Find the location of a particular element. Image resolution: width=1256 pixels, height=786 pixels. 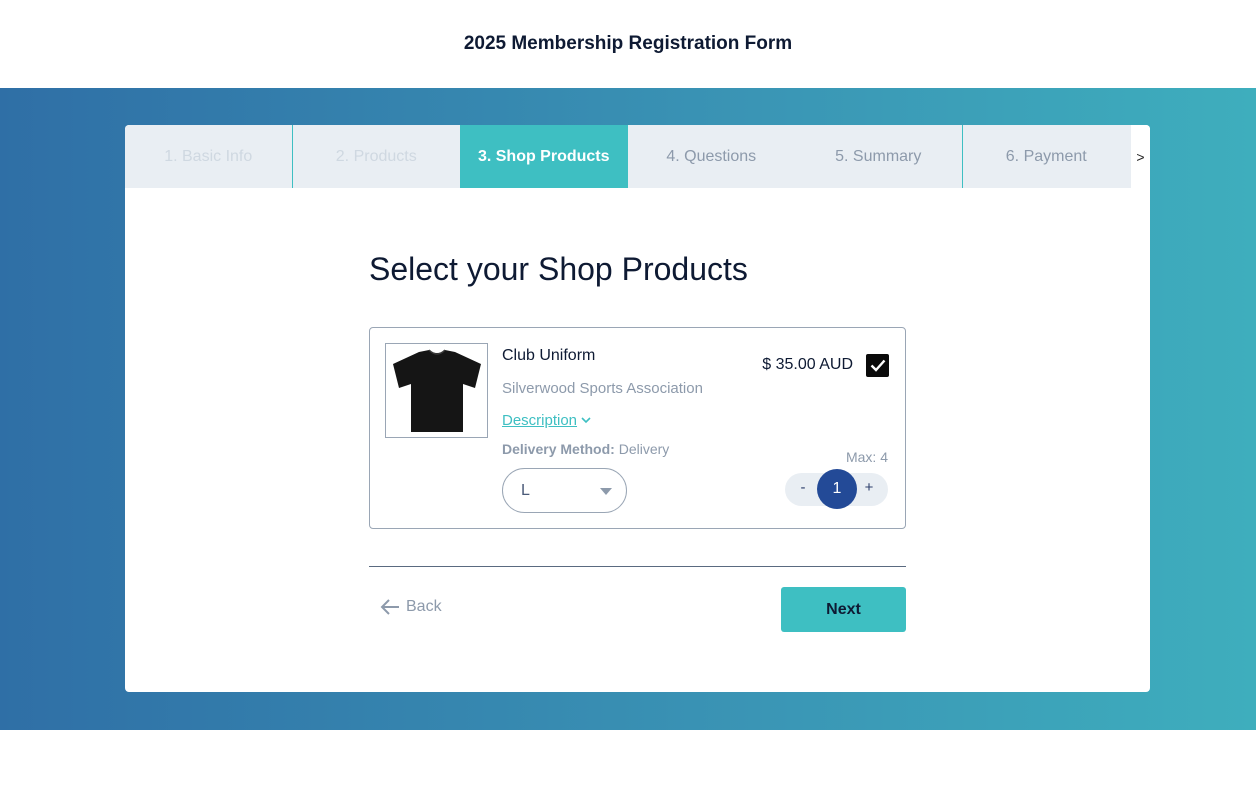

quantity-value: 1 is located at coordinates (837, 489).